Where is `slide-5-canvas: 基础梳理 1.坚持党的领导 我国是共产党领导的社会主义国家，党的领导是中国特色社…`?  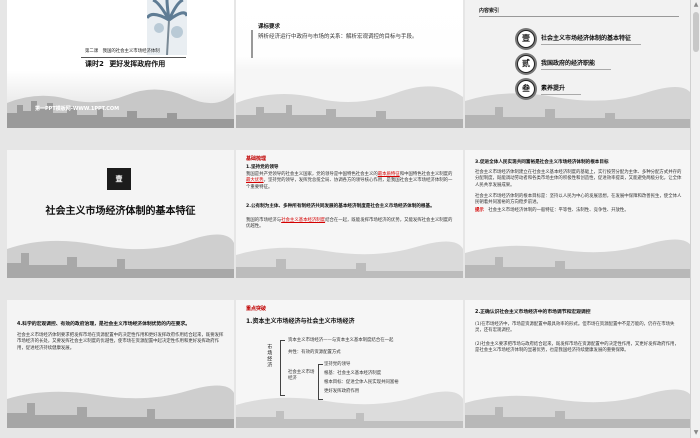
slide-5-canvas: 基础梳理 1.坚持党的领导 我国是共产党领导的社会主义国家，党的领导是中国特色社… is located at coordinates (349, 214).